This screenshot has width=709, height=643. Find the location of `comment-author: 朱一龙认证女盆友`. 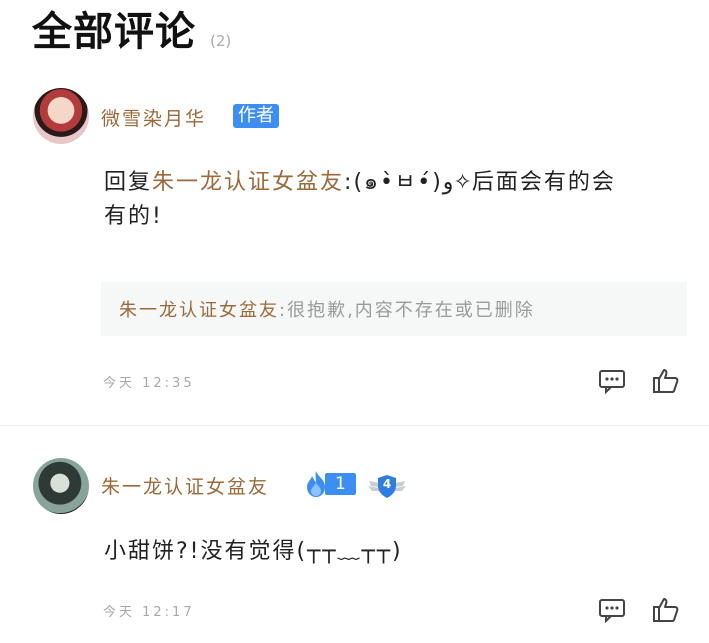

comment-author: 朱一龙认证女盆友 is located at coordinates (185, 485).